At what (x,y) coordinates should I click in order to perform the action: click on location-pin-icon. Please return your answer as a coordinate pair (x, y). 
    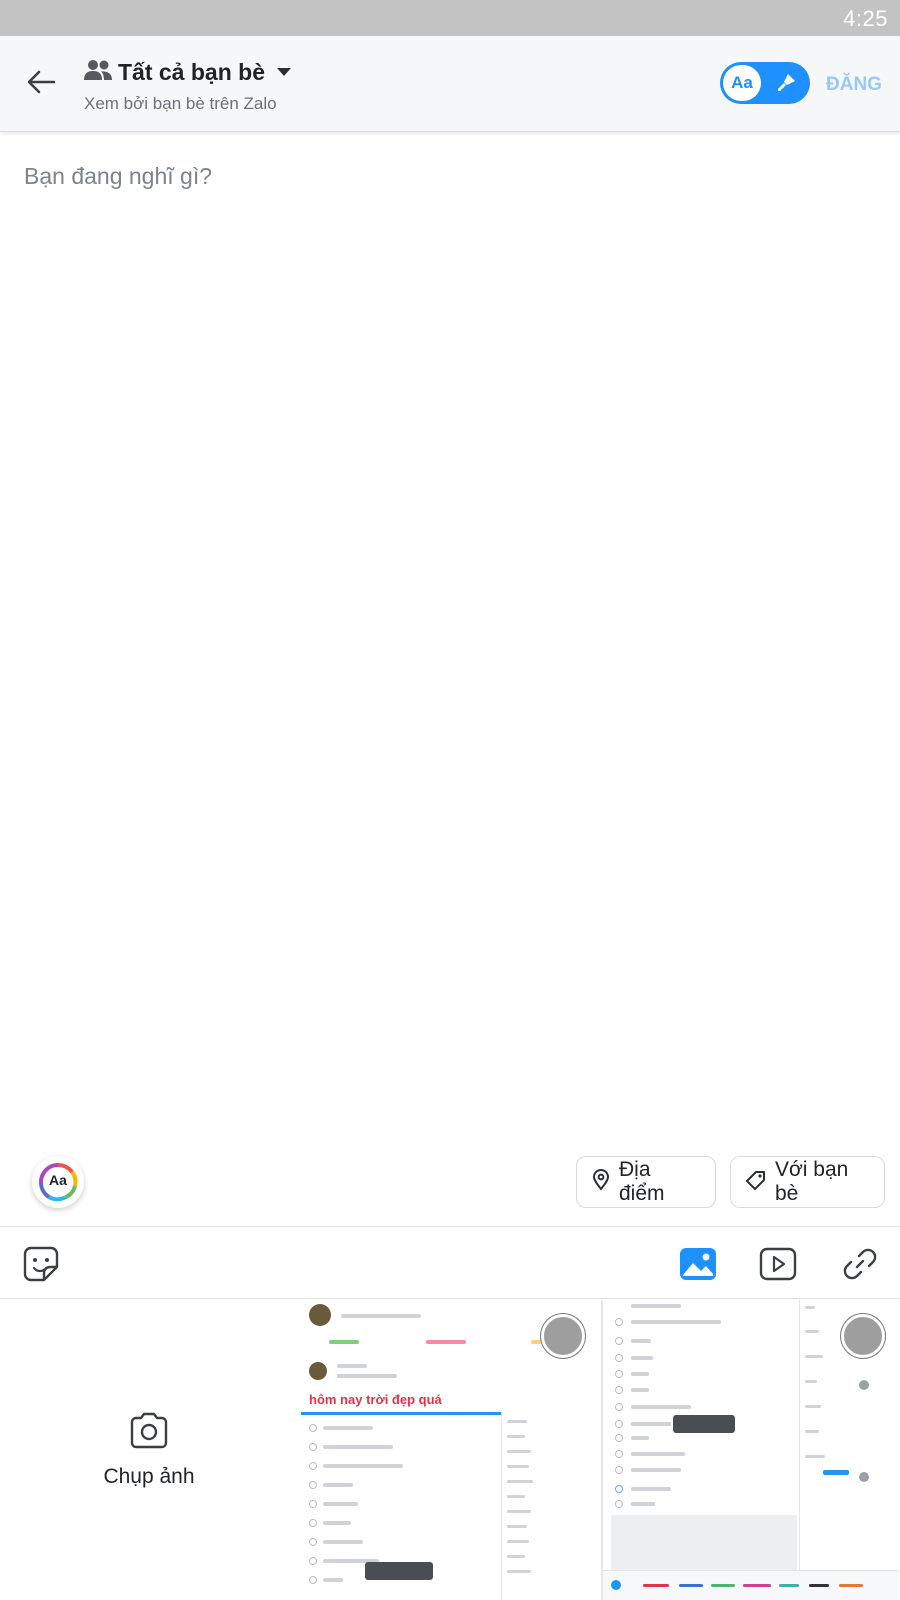
    Looking at the image, I should click on (601, 1182).